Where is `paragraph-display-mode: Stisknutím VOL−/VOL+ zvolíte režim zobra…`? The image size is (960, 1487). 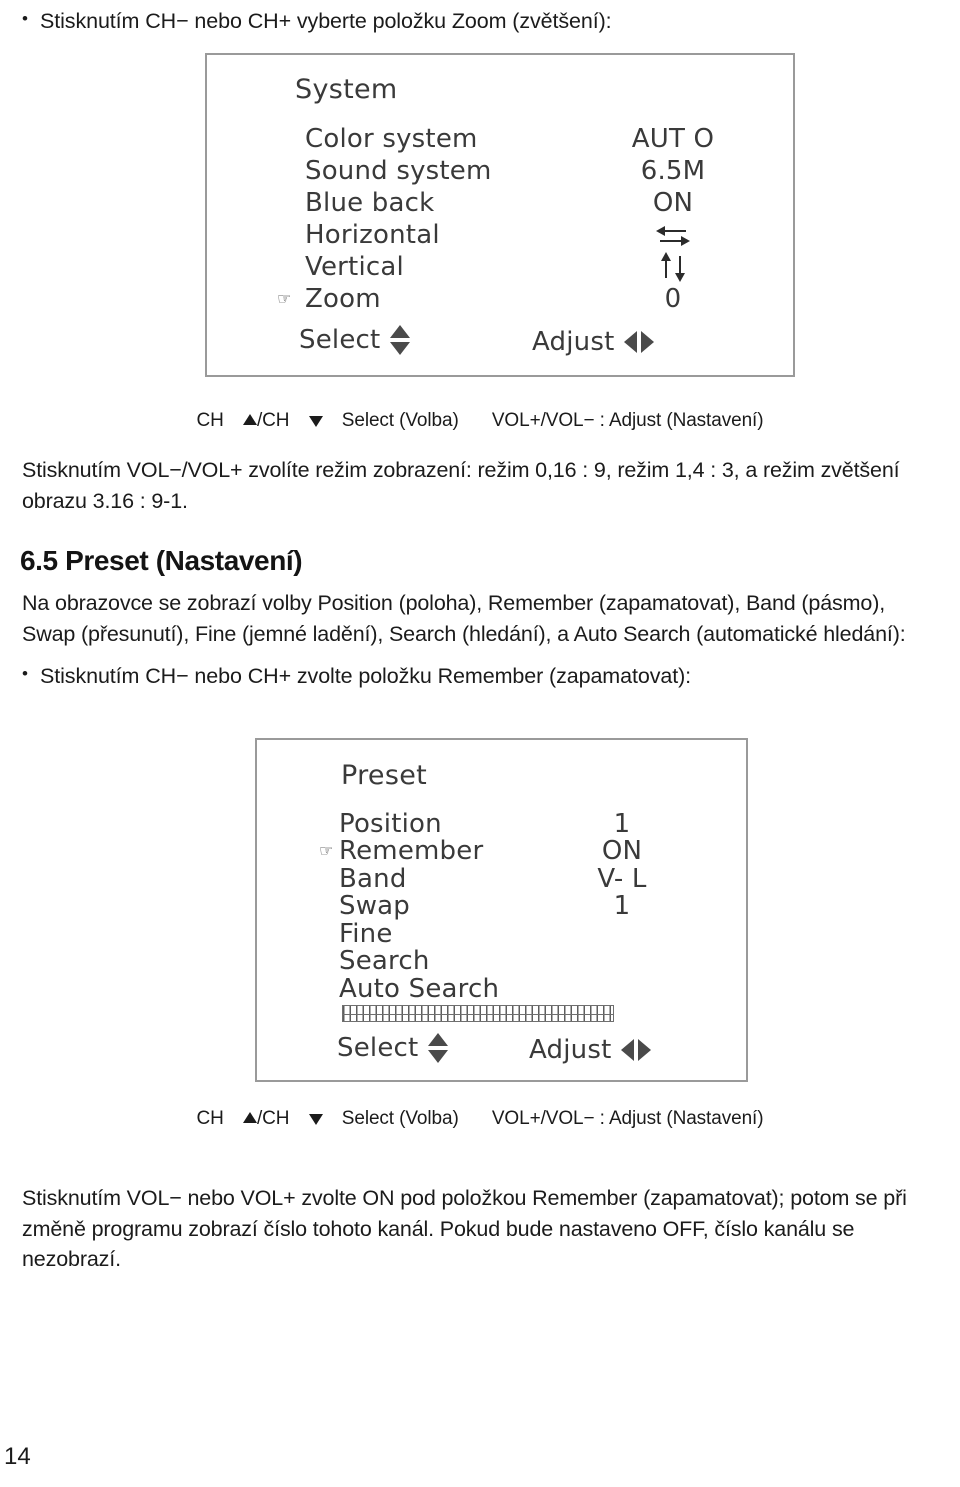
paragraph-display-mode: Stisknutím VOL−/VOL+ zvolíte režim zobra… is located at coordinates (461, 485).